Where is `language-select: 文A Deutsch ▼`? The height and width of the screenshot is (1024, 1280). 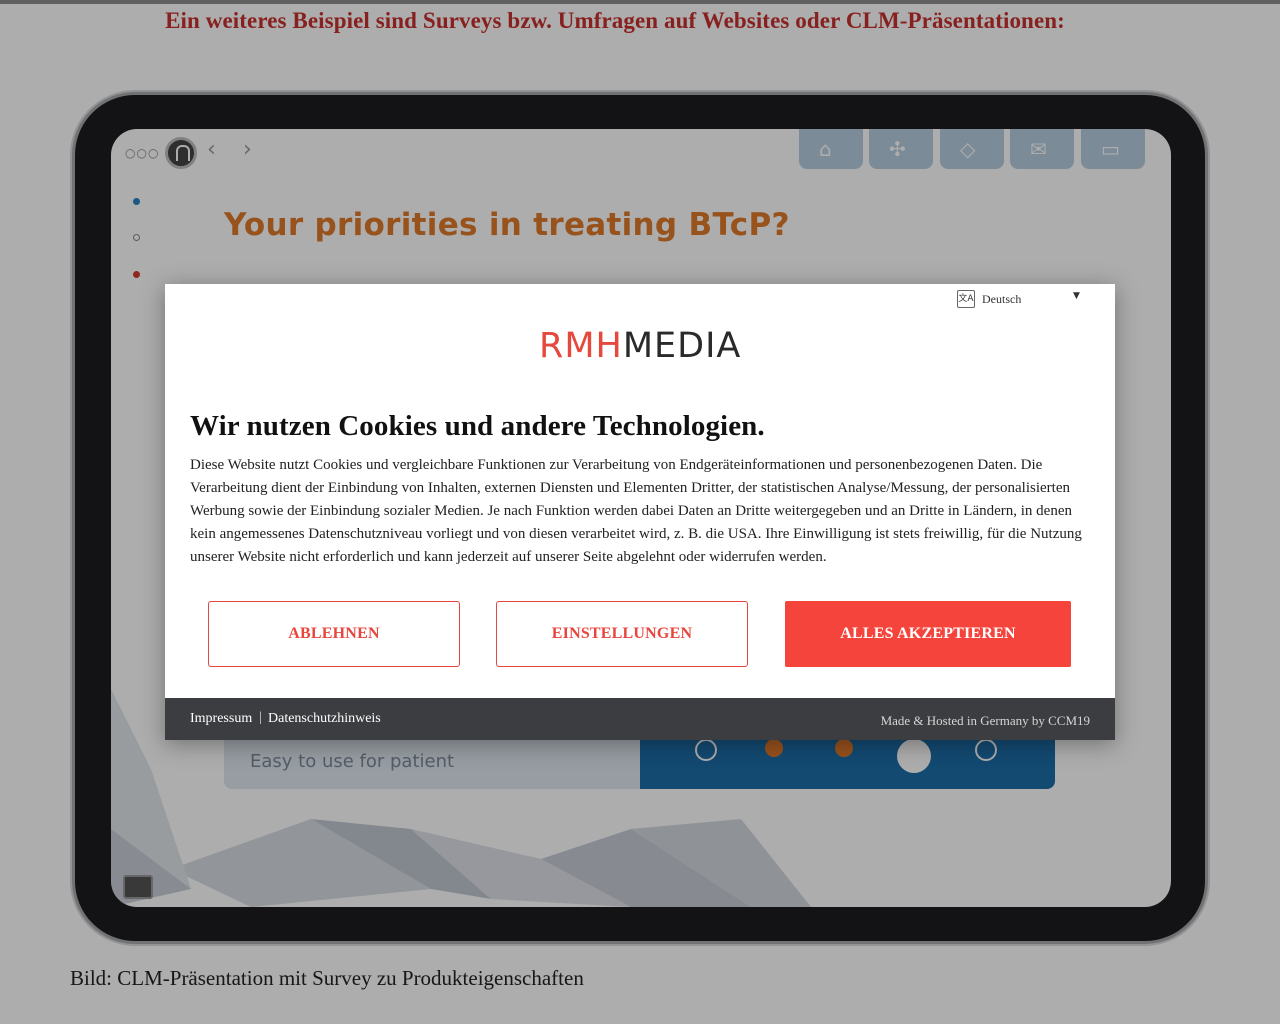 language-select: 文A Deutsch ▼ is located at coordinates (1021, 300).